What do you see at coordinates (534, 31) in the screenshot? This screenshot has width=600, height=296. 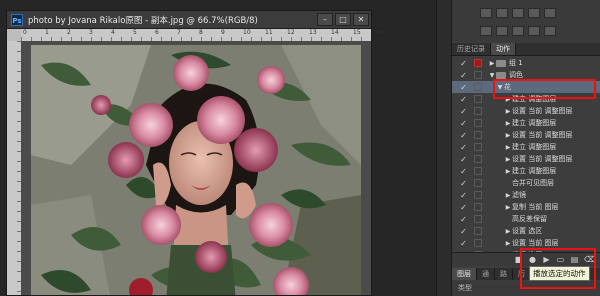 I see `channel-mixer-icon` at bounding box center [534, 31].